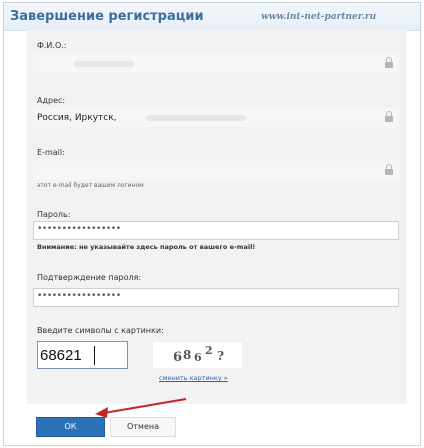 This screenshot has width=424, height=448. What do you see at coordinates (101, 412) in the screenshot?
I see `arrow-head` at bounding box center [101, 412].